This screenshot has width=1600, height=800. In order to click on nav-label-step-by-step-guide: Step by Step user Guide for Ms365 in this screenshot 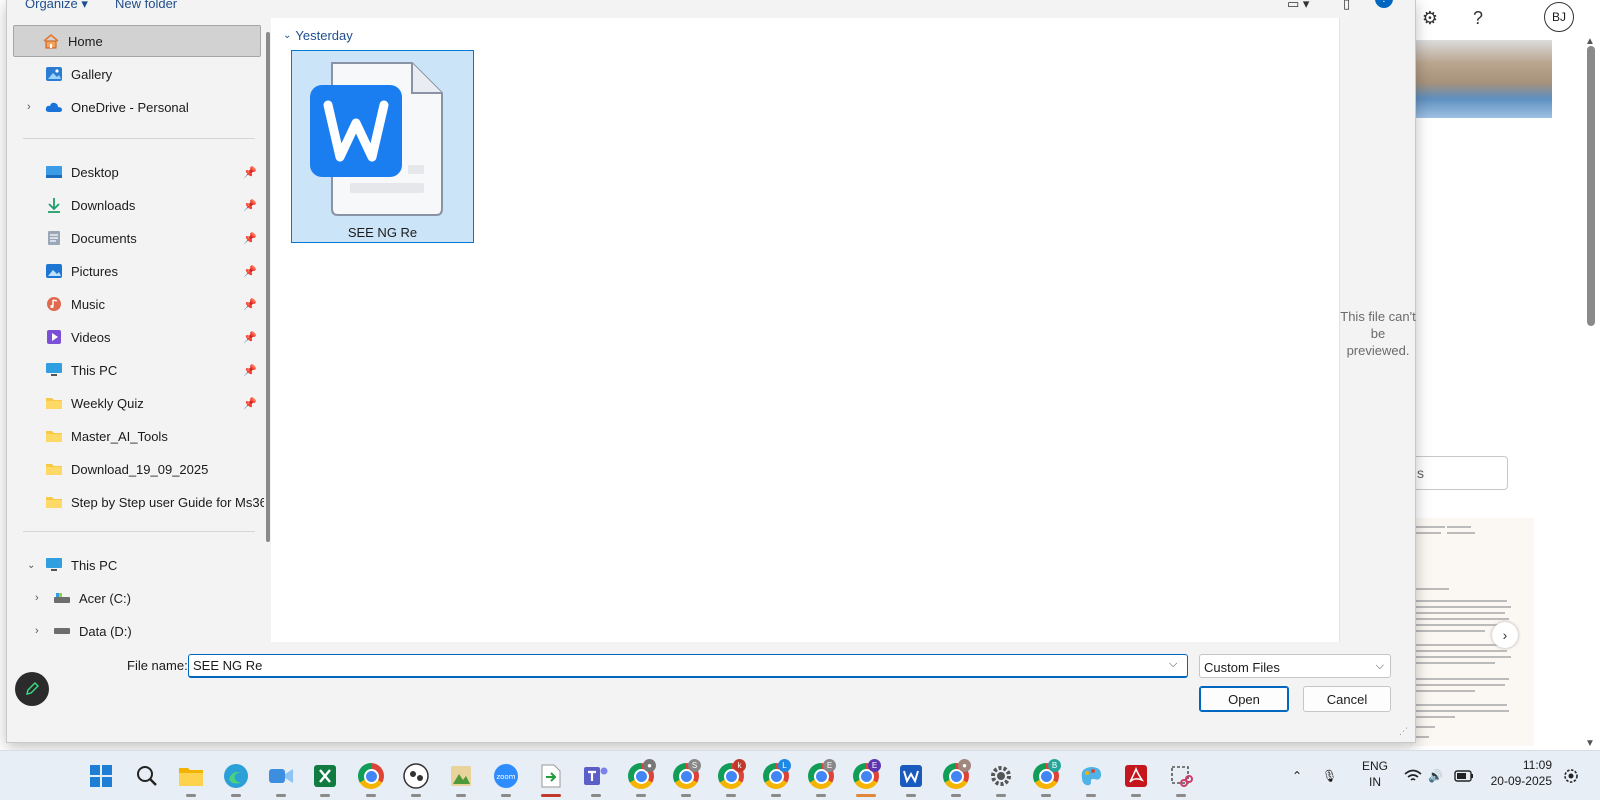, I will do `click(167, 502)`.